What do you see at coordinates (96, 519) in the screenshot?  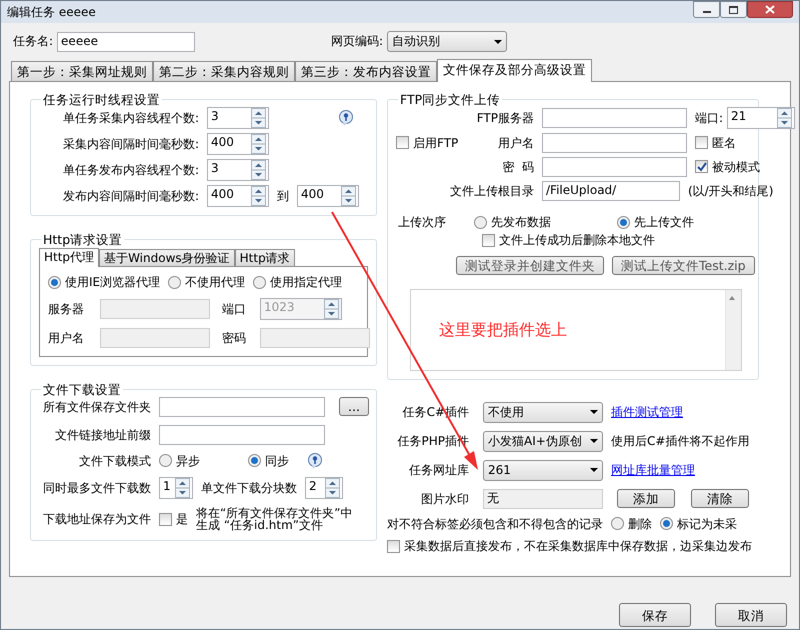 I see `field-label: 下载地址保存为文件` at bounding box center [96, 519].